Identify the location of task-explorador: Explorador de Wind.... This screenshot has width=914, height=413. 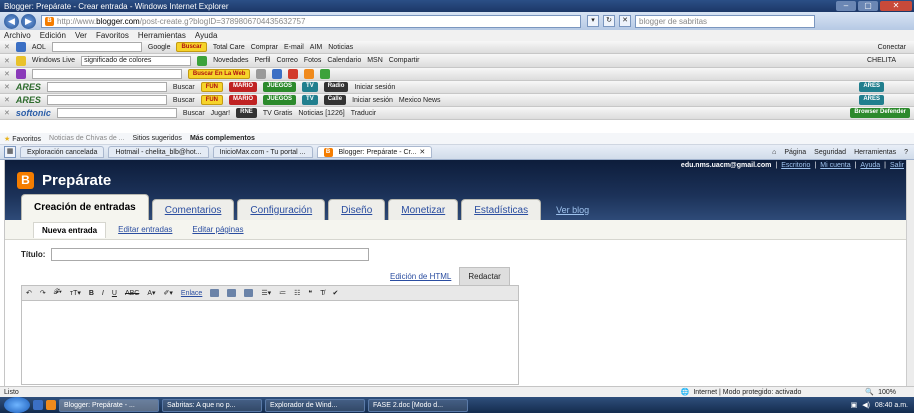
(315, 405).